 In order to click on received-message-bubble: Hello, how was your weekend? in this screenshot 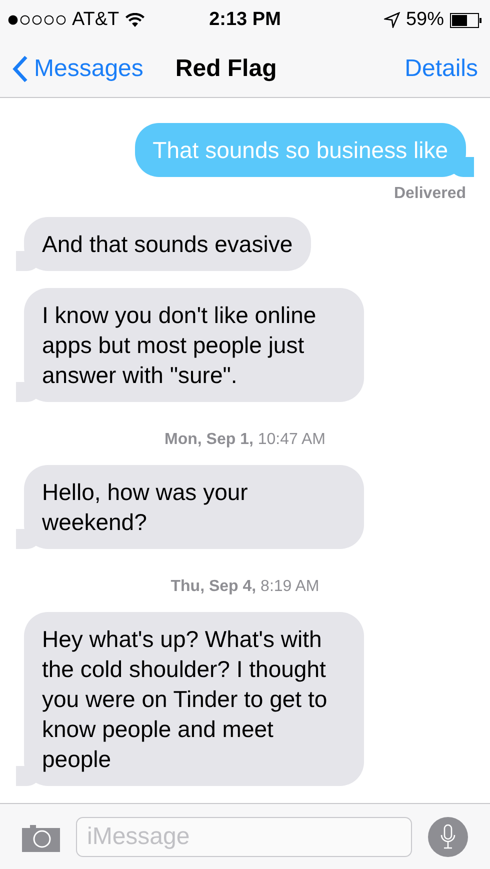, I will do `click(190, 507)`.